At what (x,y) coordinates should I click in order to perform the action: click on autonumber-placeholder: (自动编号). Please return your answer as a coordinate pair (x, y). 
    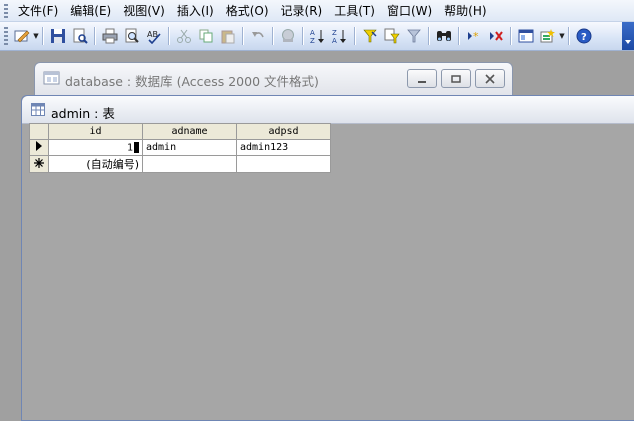
    Looking at the image, I should click on (112, 164).